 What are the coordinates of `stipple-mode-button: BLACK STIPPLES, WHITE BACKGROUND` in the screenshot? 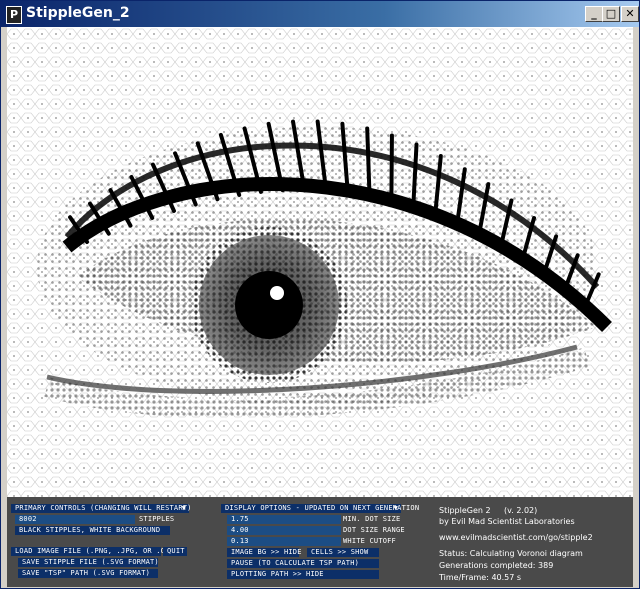 It's located at (92, 530).